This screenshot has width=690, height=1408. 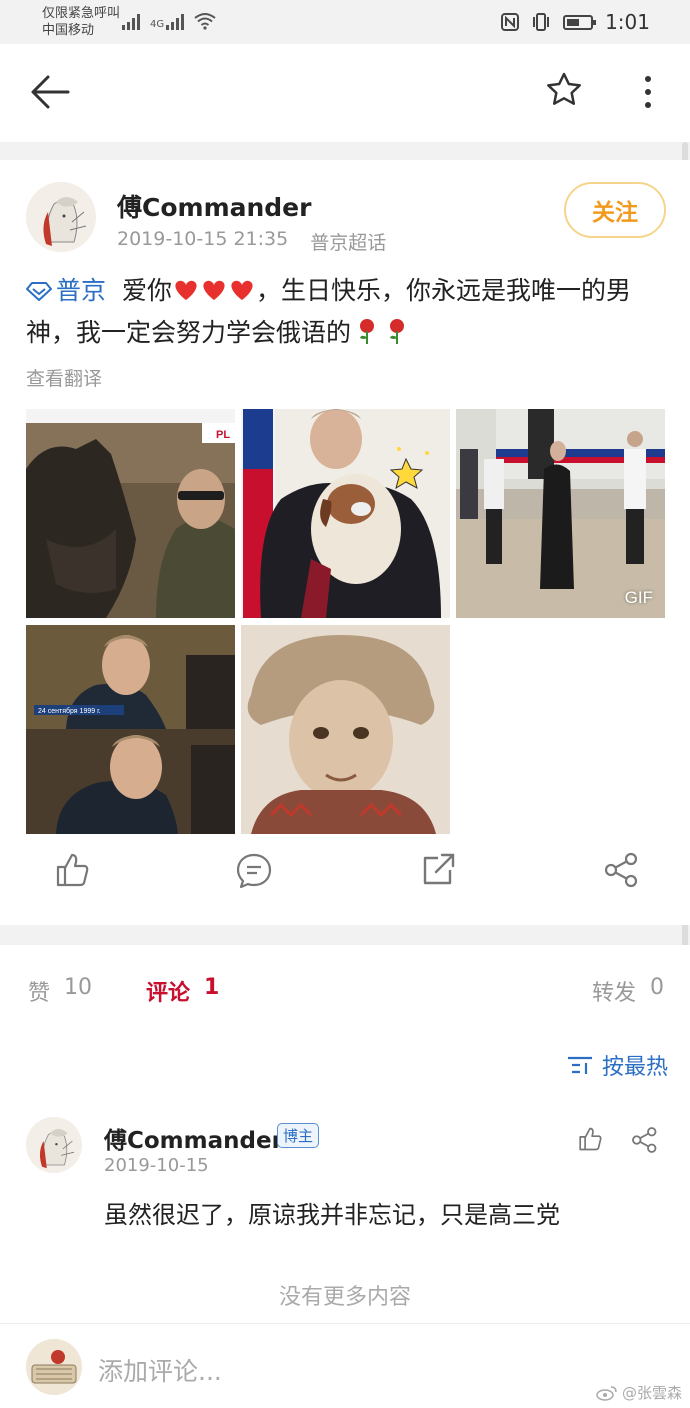 I want to click on post-image-1: PL, so click(x=130, y=513).